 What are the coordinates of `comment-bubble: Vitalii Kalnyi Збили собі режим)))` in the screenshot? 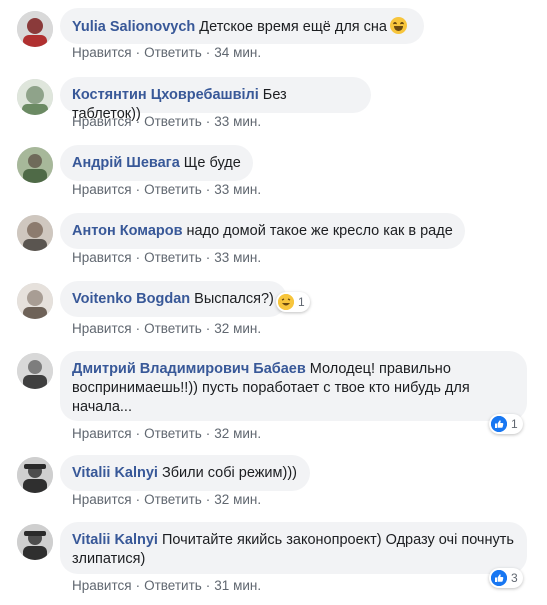 It's located at (185, 473).